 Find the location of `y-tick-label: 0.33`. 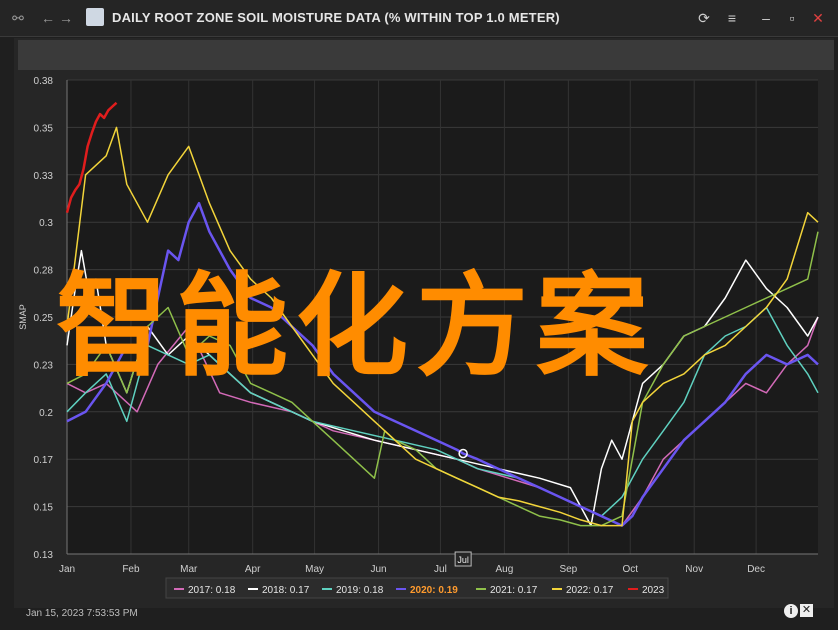

y-tick-label: 0.33 is located at coordinates (44, 176).